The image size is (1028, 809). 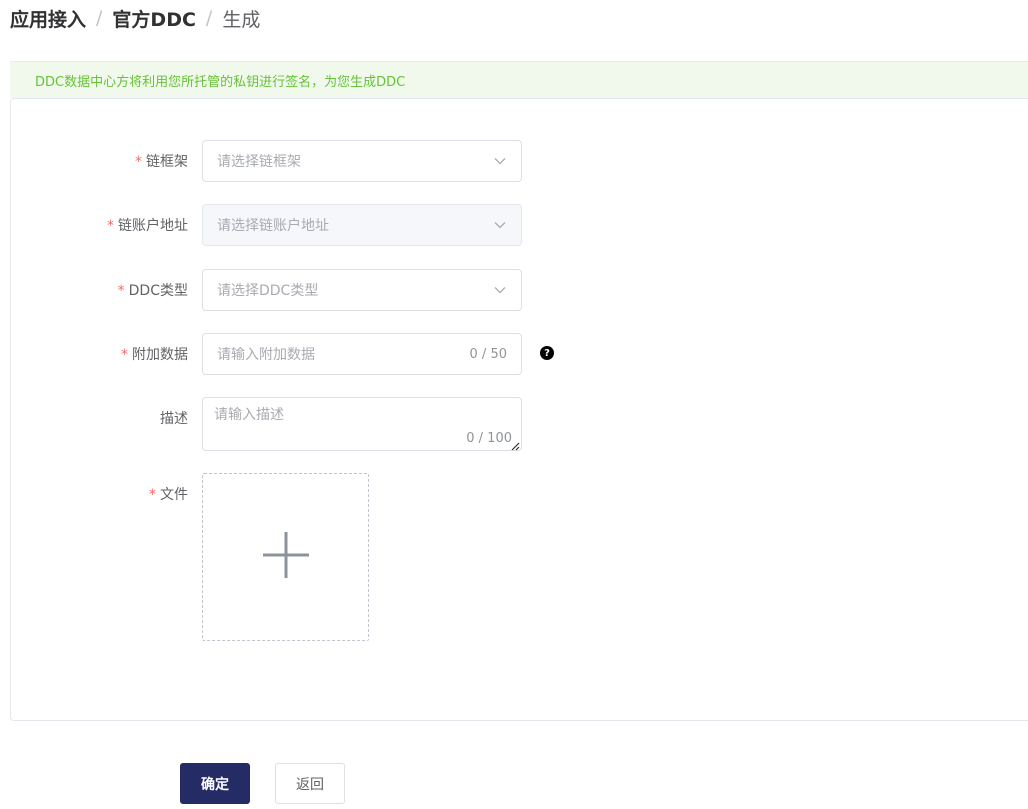 What do you see at coordinates (48, 18) in the screenshot?
I see `breadcrumb-item-app-access: 应用接入` at bounding box center [48, 18].